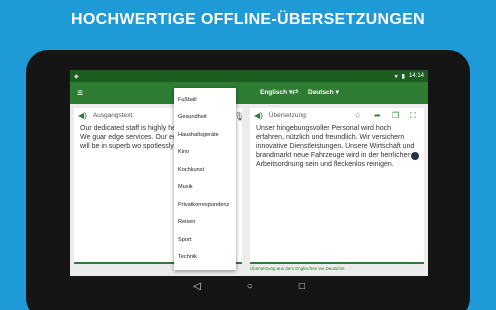 The width and height of the screenshot is (496, 310). What do you see at coordinates (205, 153) in the screenshot?
I see `topic-item-cinema: Kino` at bounding box center [205, 153].